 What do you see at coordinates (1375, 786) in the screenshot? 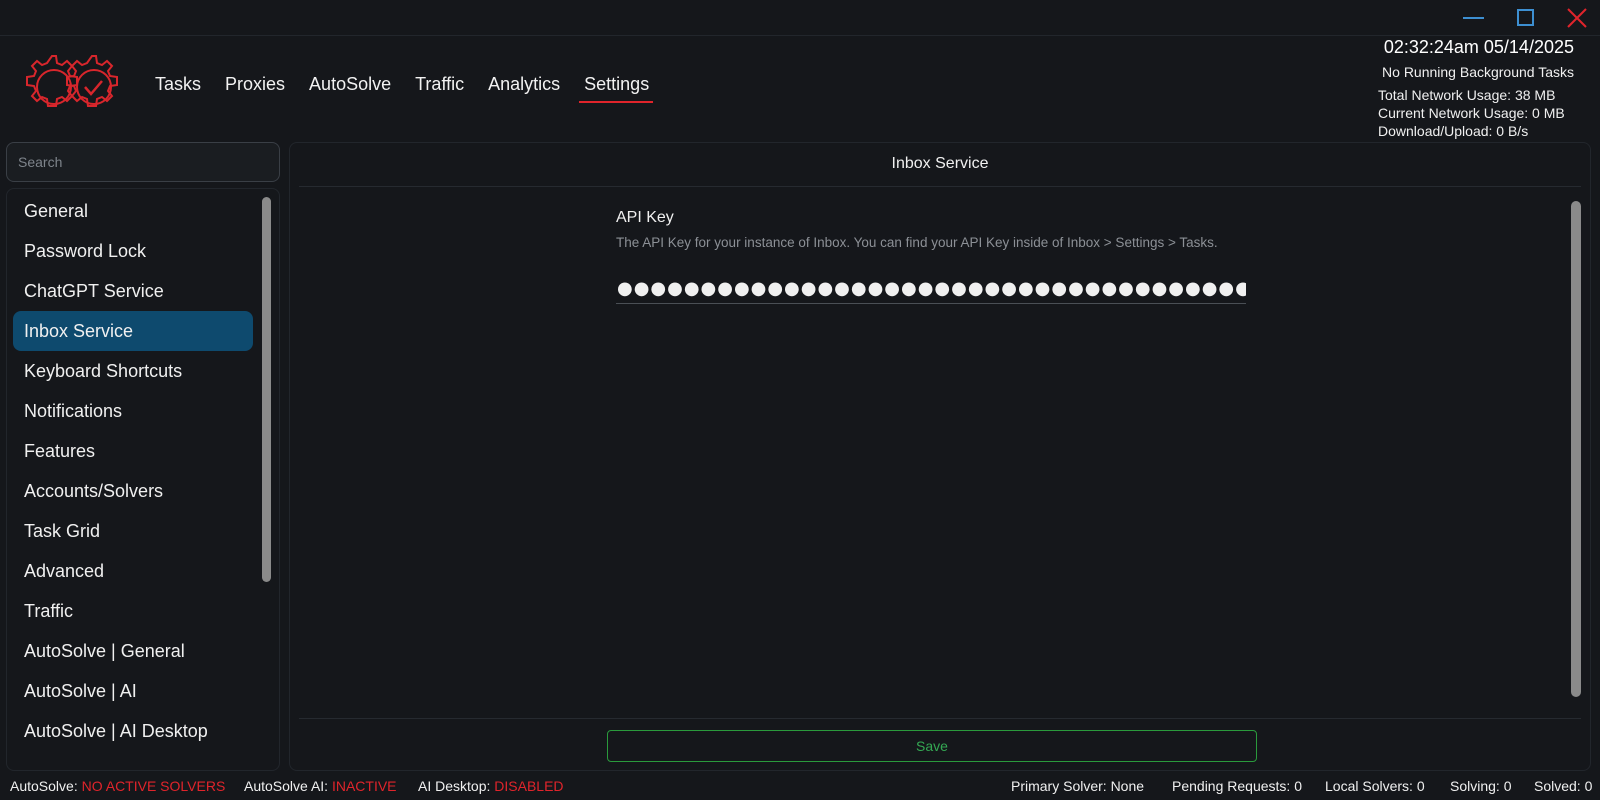
I see `local-solvers-status: Local Solvers: 0` at bounding box center [1375, 786].